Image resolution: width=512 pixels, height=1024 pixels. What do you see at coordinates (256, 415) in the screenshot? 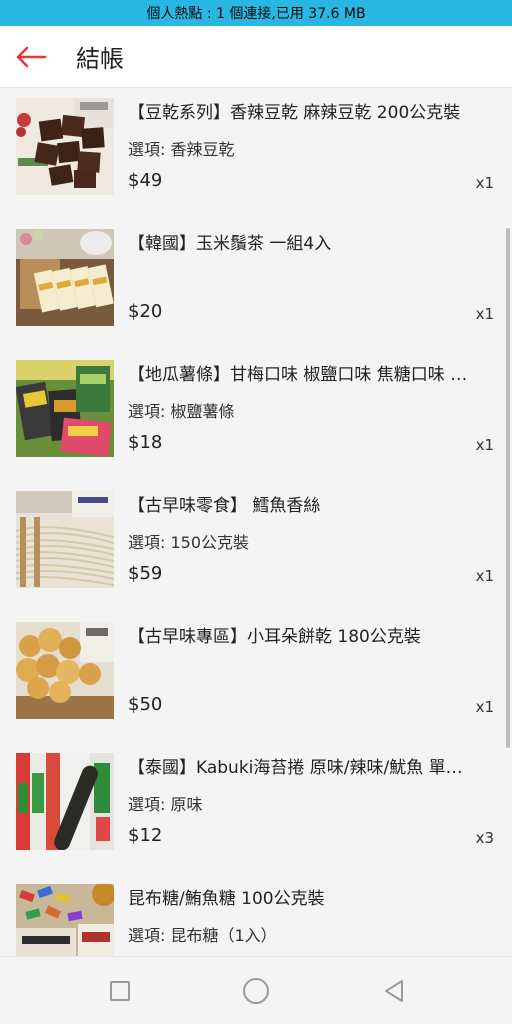
I see `order-item: 【地瓜薯條】甘梅口味 椒鹽口味 焦糖口味 … 選項: 椒鹽薯條 $18 x1` at bounding box center [256, 415].